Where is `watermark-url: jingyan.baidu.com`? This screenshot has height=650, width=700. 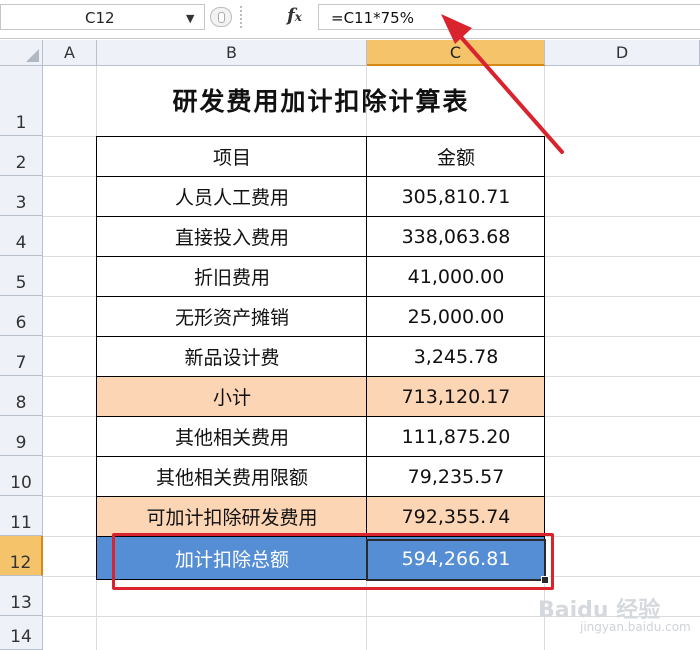
watermark-url: jingyan.baidu.com is located at coordinates (635, 627).